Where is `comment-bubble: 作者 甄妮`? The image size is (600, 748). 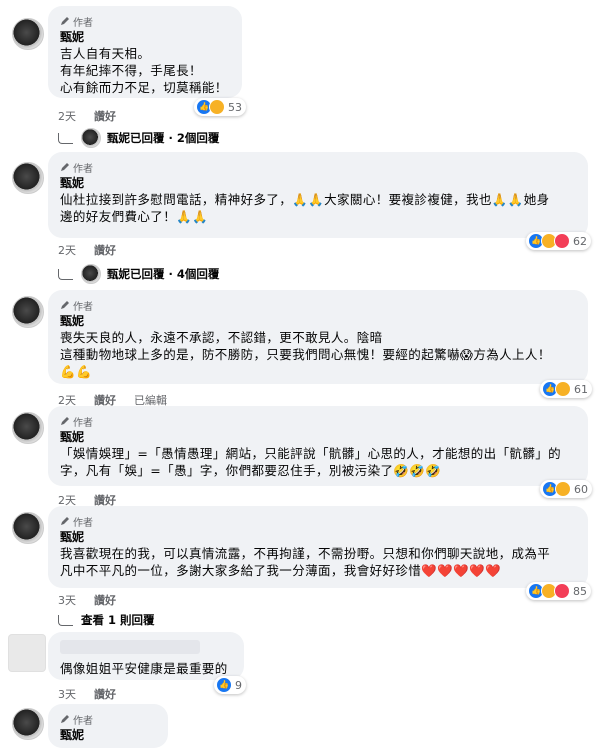
comment-bubble: 作者 甄妮 is located at coordinates (108, 726).